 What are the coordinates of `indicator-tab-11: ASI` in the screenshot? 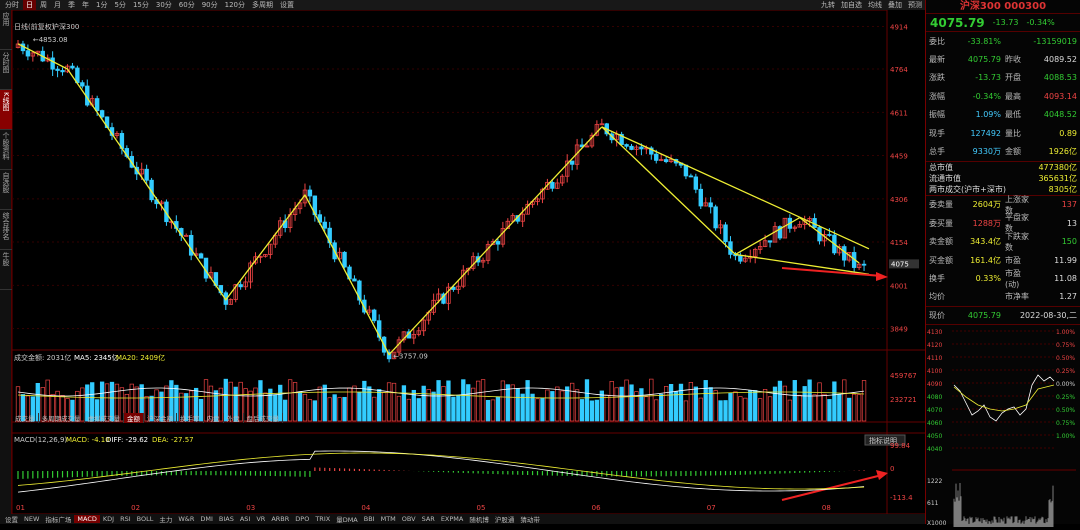 It's located at (245, 519).